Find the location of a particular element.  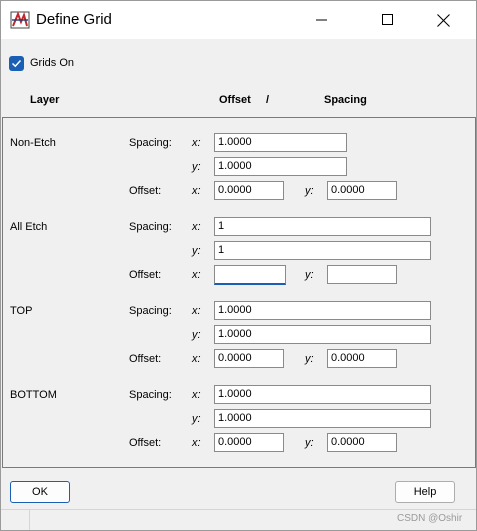

ok-button: OK is located at coordinates (40, 492).